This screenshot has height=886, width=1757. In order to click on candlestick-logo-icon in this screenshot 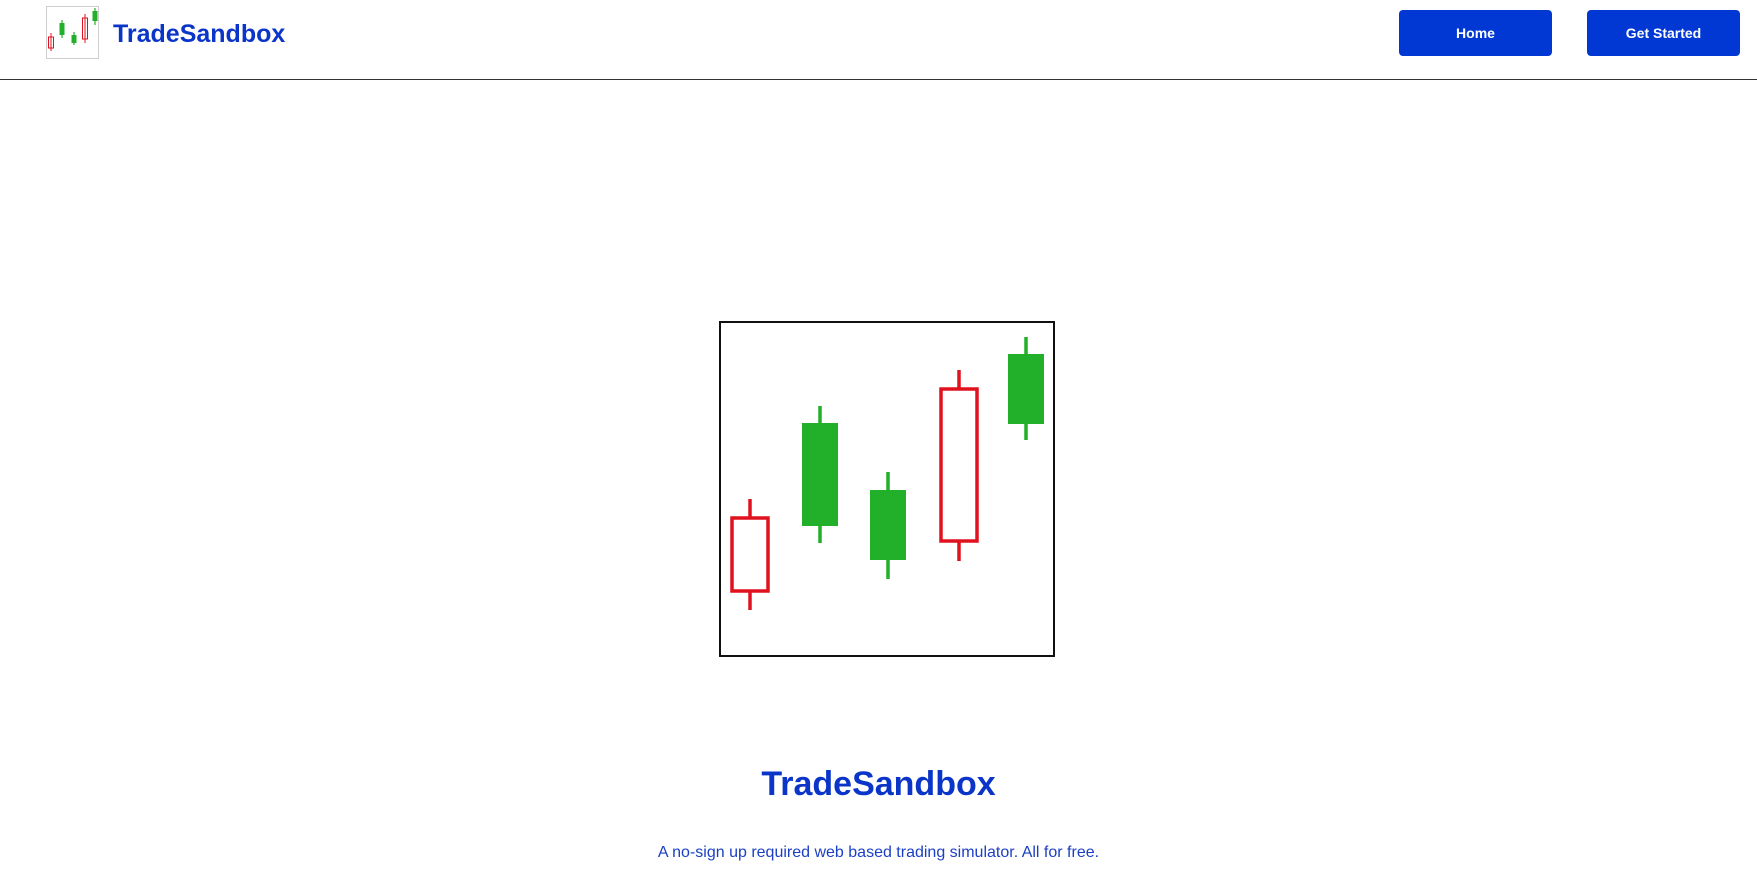, I will do `click(73, 29)`.